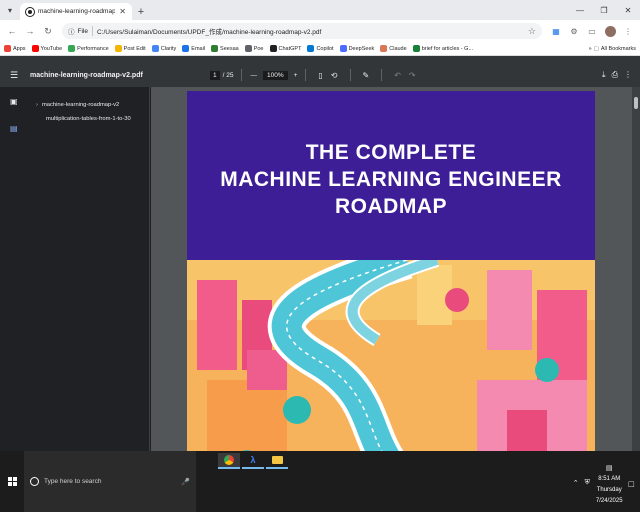  I want to click on bookmark-copilot: Copilot, so click(320, 48).